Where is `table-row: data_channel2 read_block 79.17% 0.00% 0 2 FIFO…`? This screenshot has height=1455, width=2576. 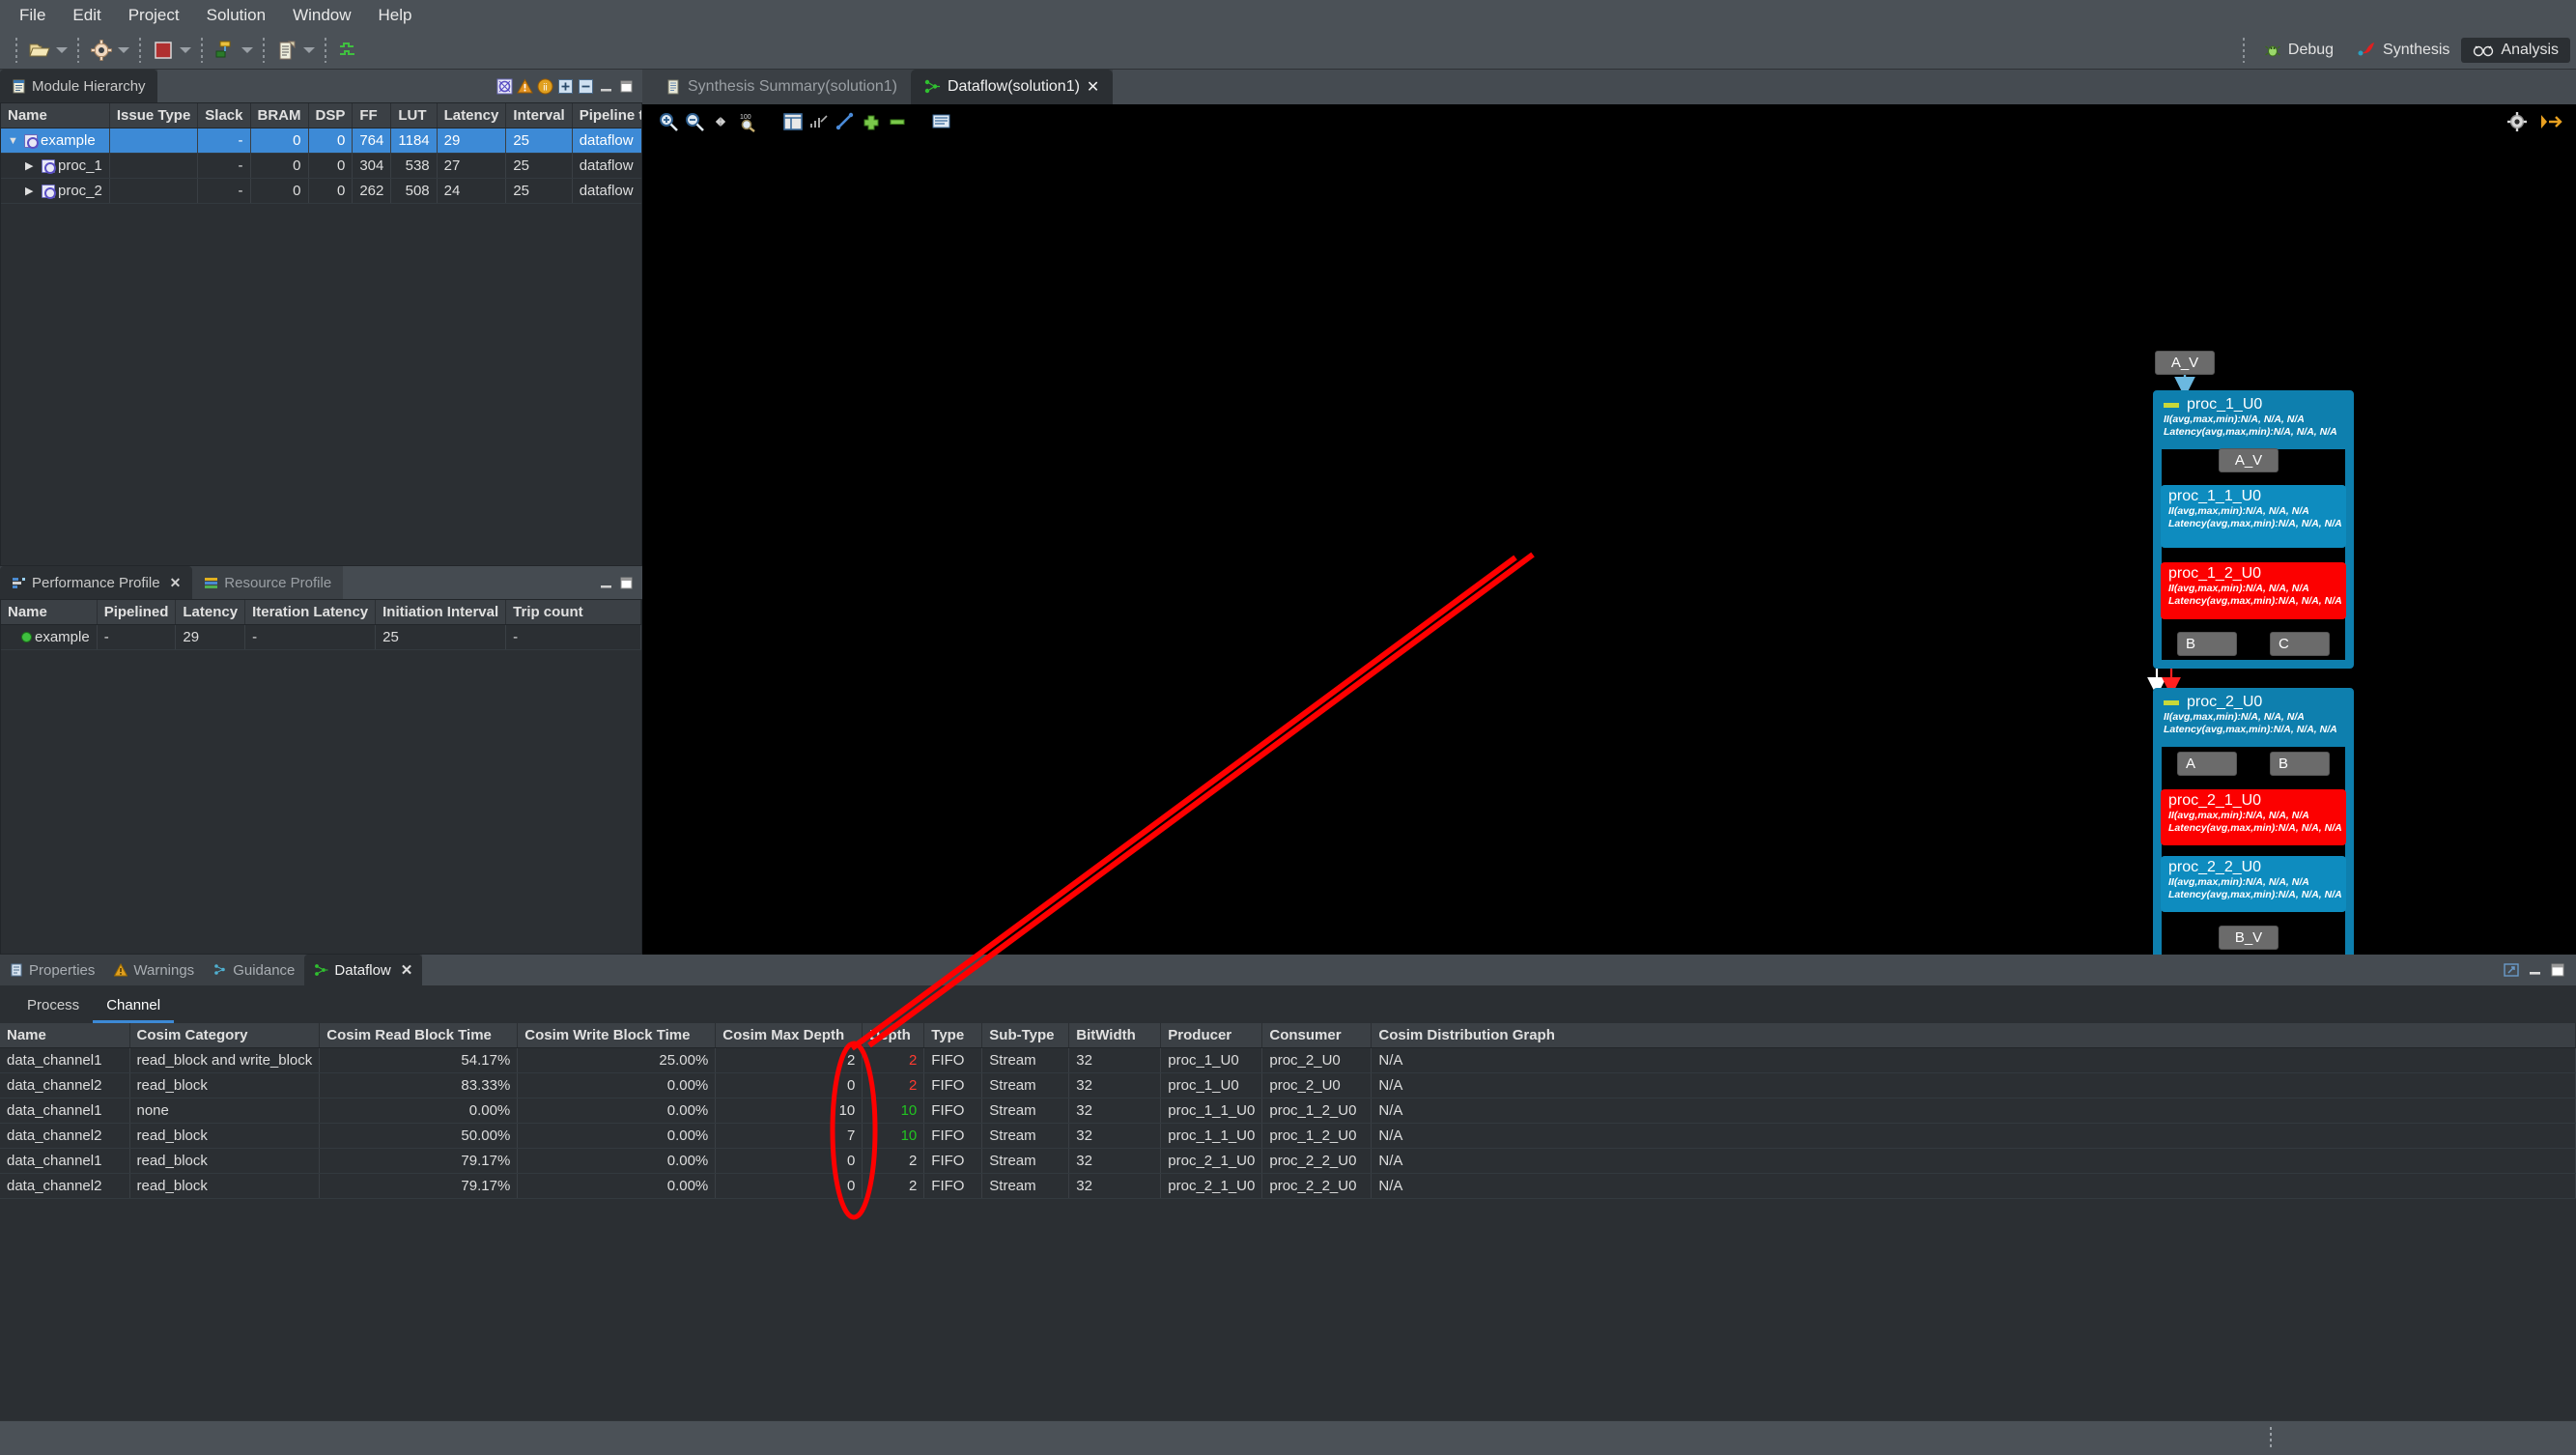 table-row: data_channel2 read_block 79.17% 0.00% 0 2 FIFO… is located at coordinates (1288, 1186).